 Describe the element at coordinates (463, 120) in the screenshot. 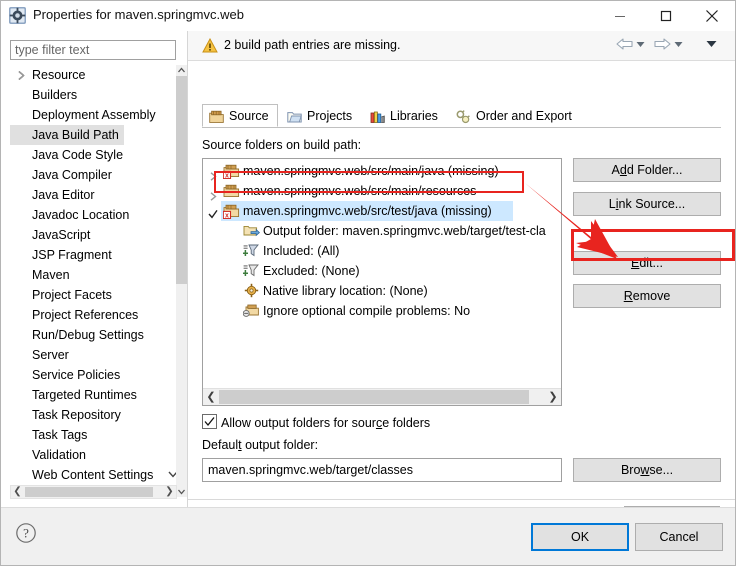

I see `order-export-icon` at that location.